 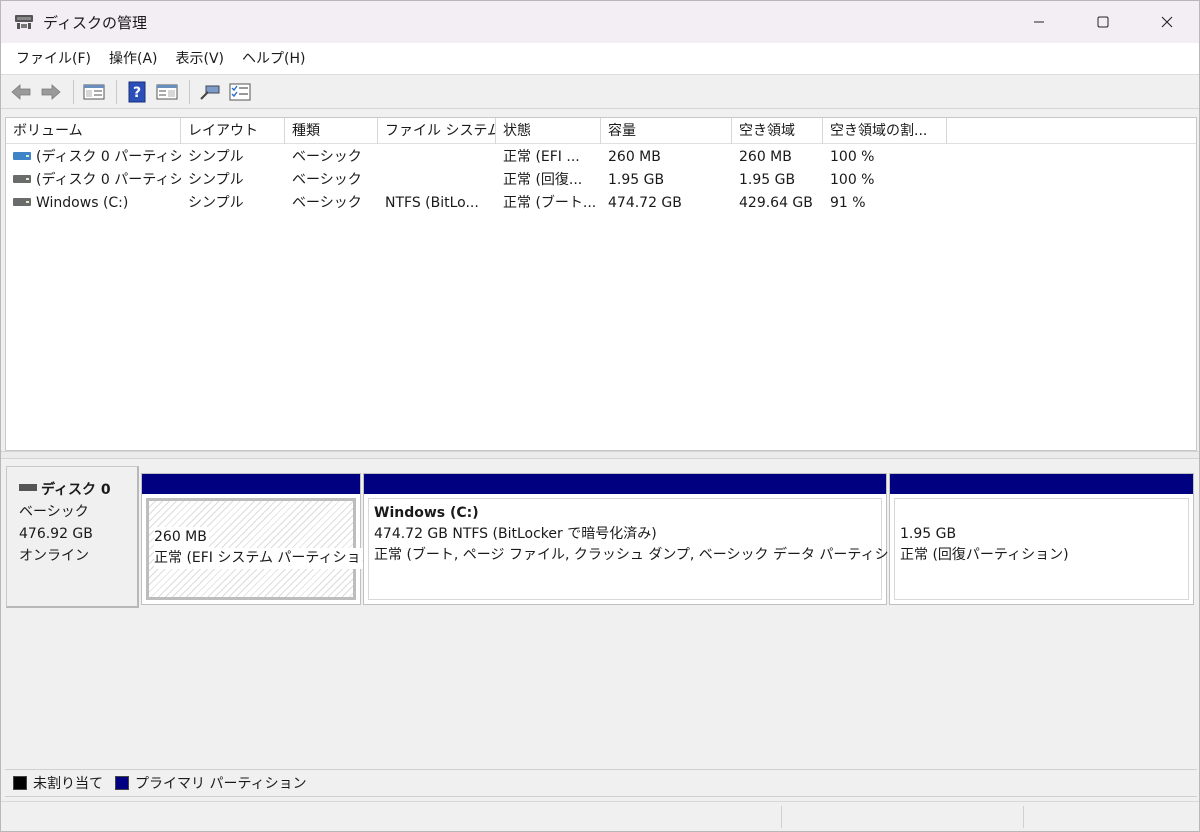 I want to click on disk-icon, so click(x=28, y=487).